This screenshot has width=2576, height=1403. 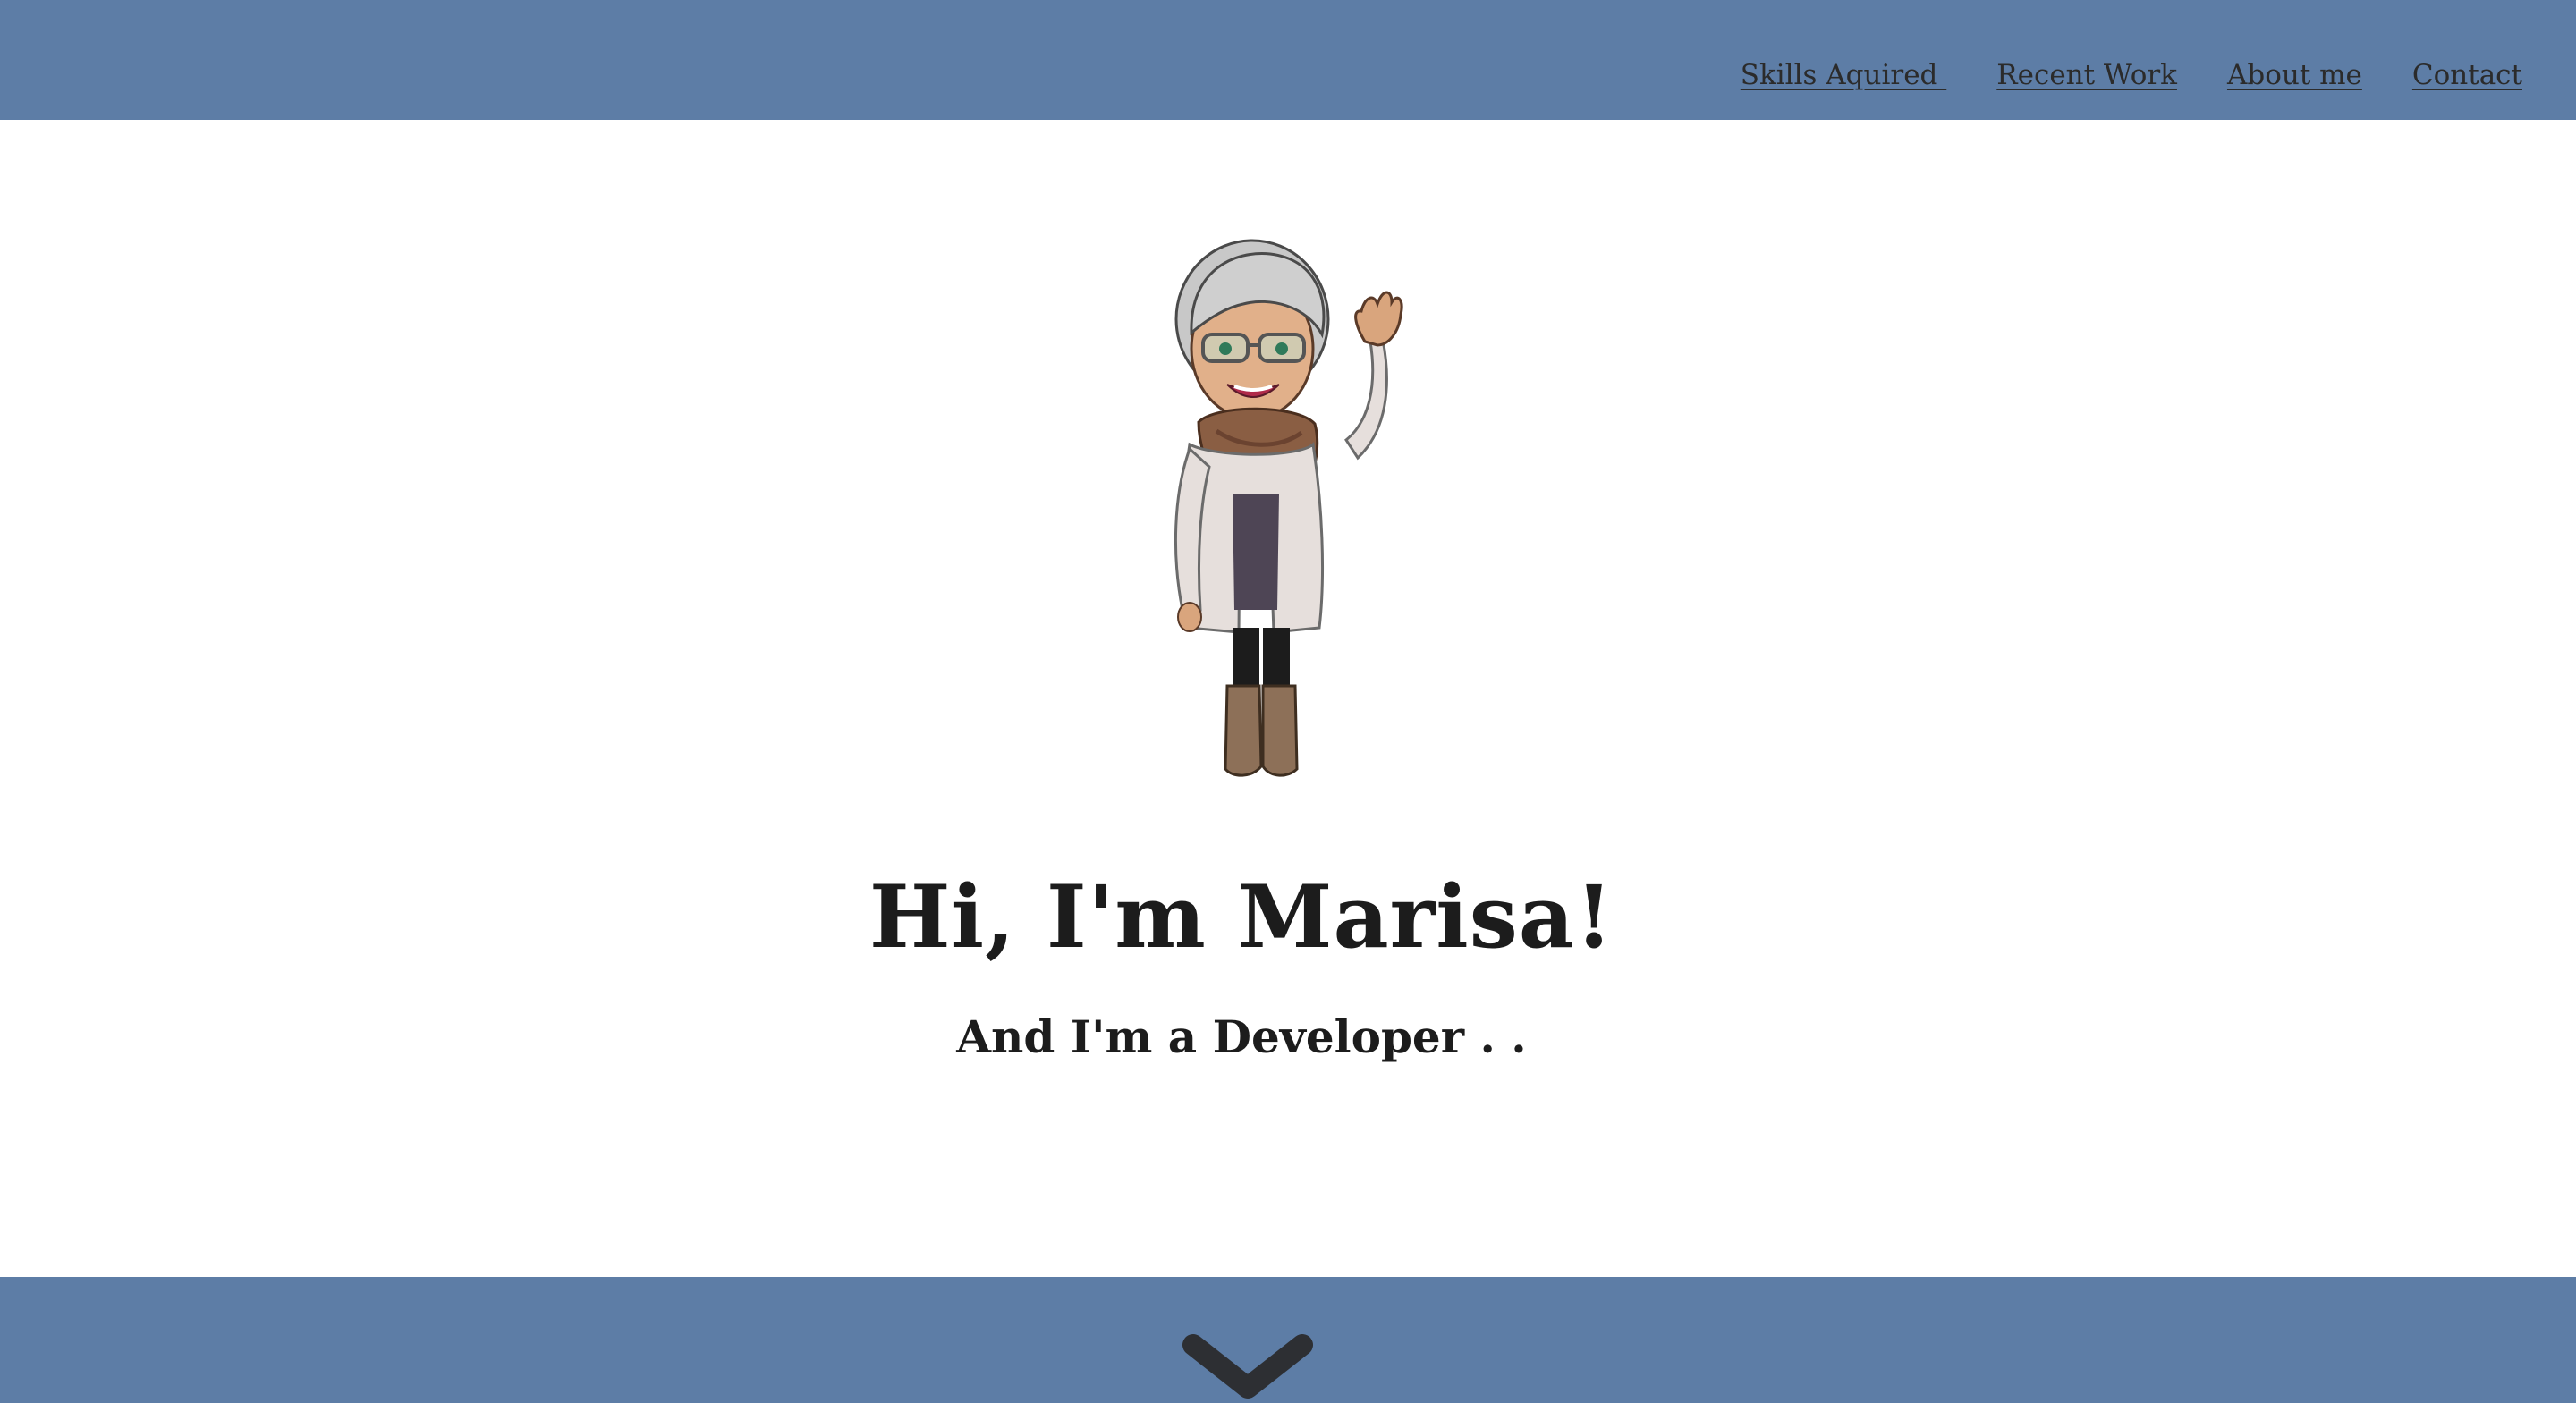 I want to click on nav-link-recent-work: Recent Work, so click(x=2086, y=75).